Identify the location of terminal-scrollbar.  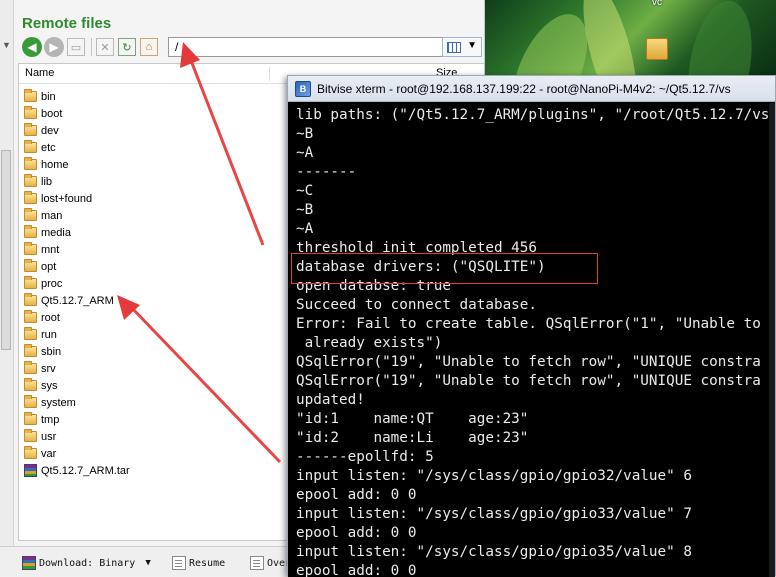
(772, 340).